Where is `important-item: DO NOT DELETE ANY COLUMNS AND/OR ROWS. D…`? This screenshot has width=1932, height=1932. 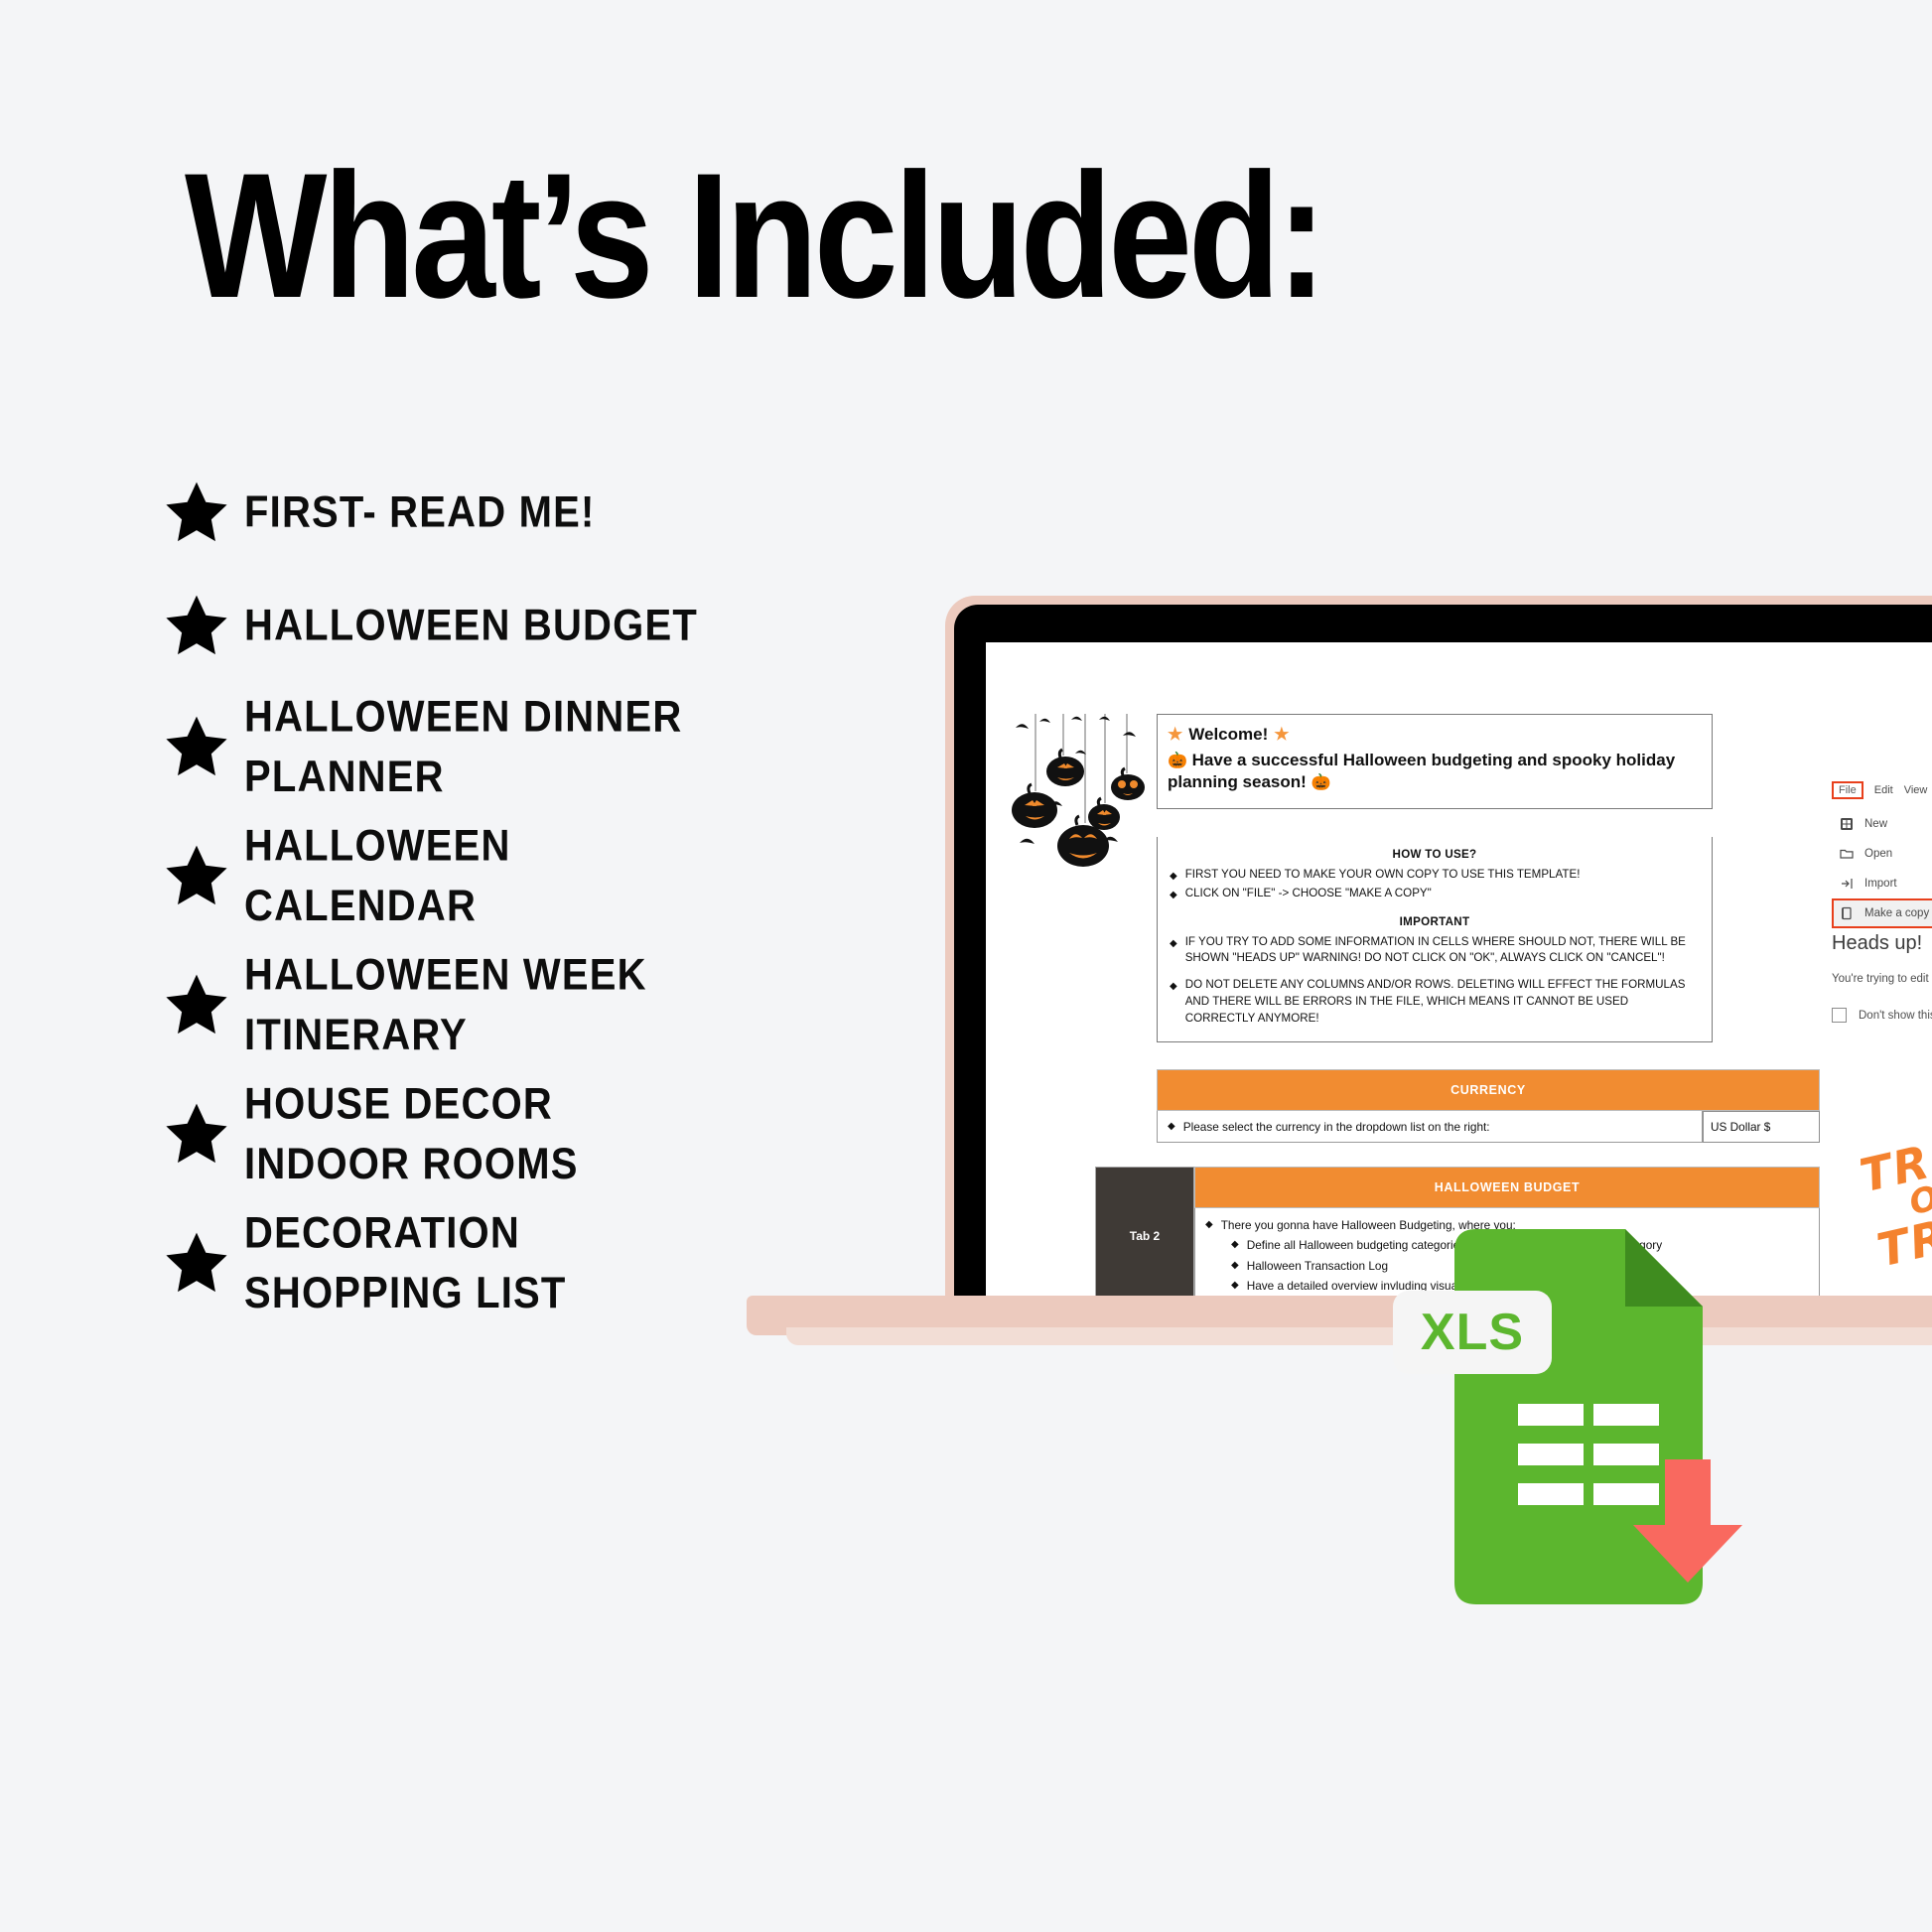
important-item: DO NOT DELETE ANY COLUMNS AND/OR ROWS. D… is located at coordinates (1435, 1002).